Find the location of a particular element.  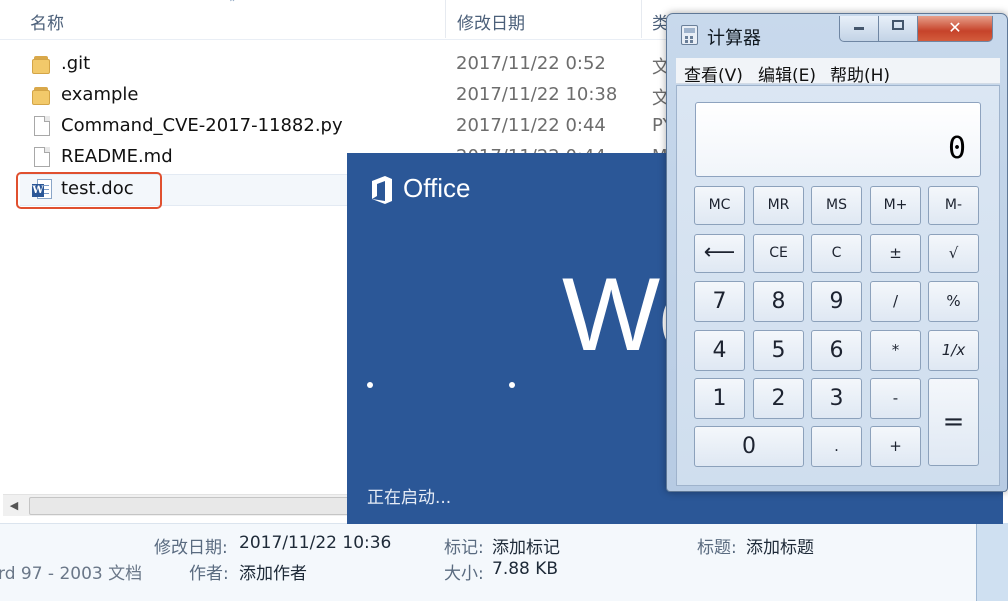

key-c: C is located at coordinates (836, 253).